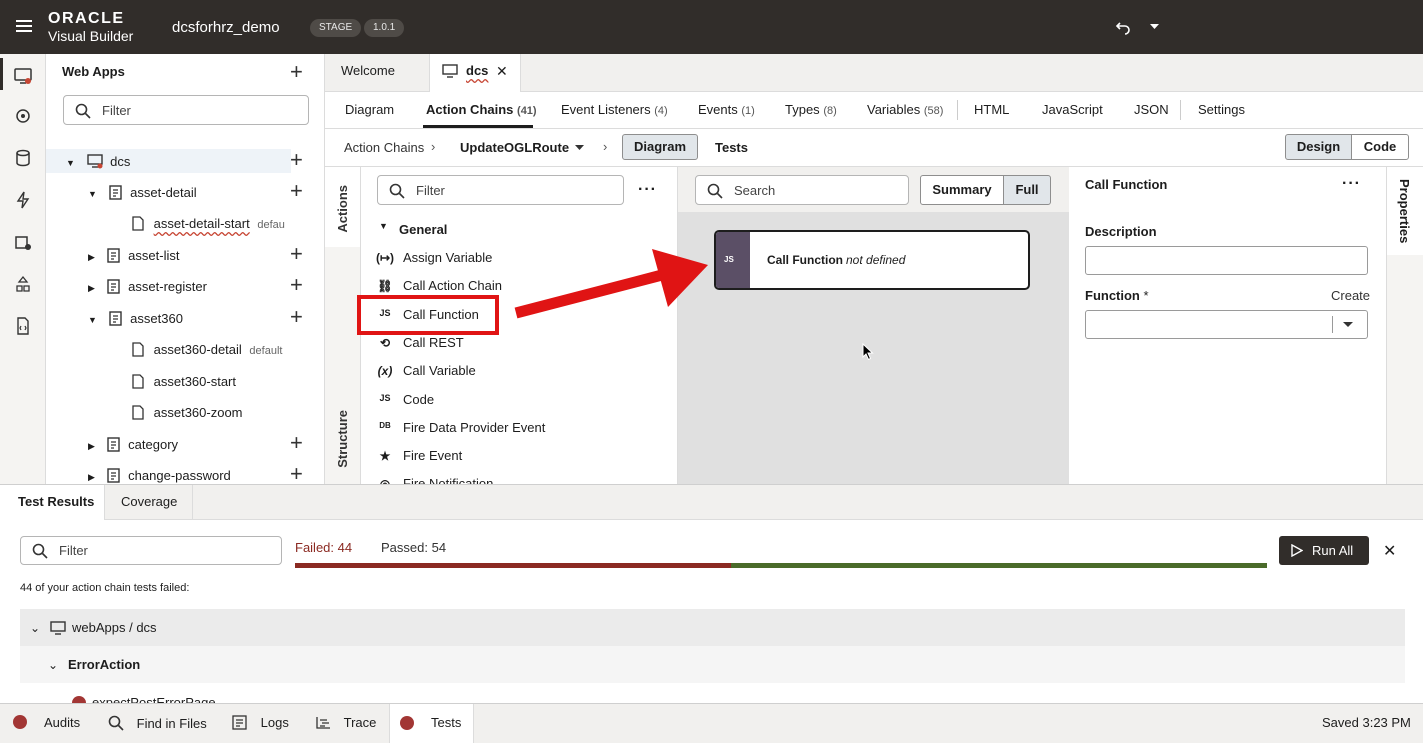  Describe the element at coordinates (1151, 109) in the screenshot. I see `tab-json: JSON` at that location.